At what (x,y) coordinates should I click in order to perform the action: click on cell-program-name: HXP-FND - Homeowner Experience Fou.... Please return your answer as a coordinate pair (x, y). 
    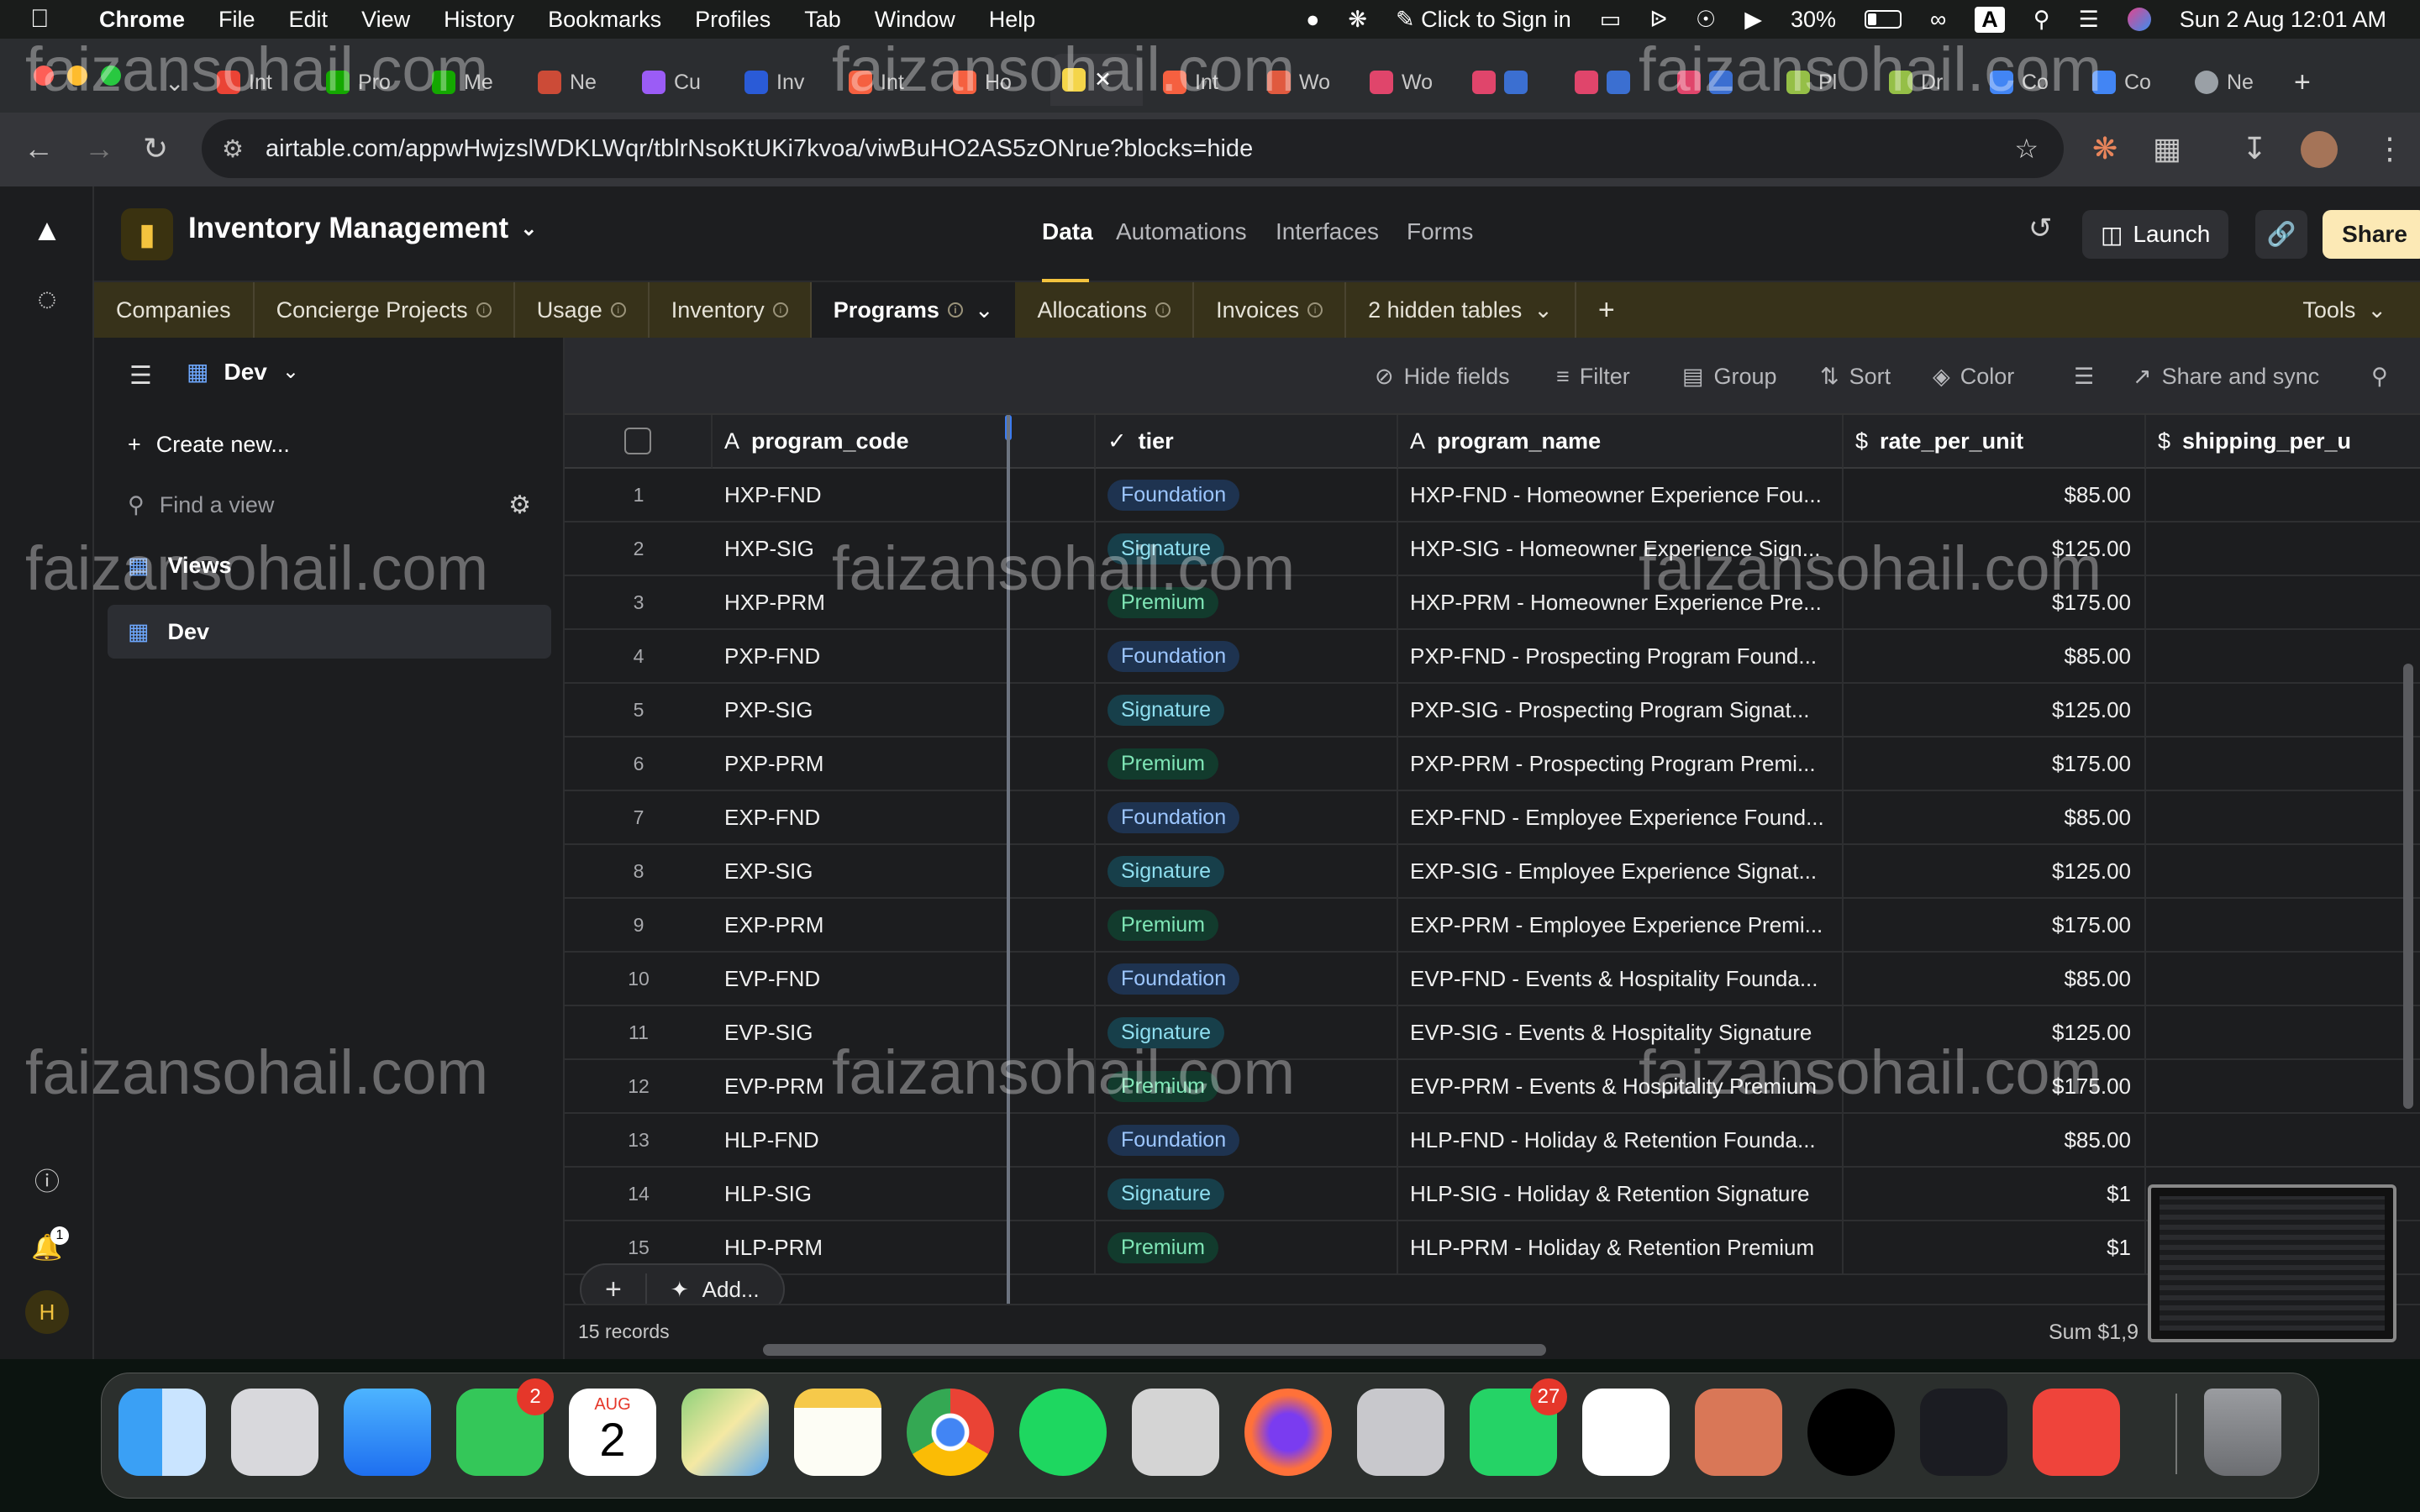
    Looking at the image, I should click on (1621, 495).